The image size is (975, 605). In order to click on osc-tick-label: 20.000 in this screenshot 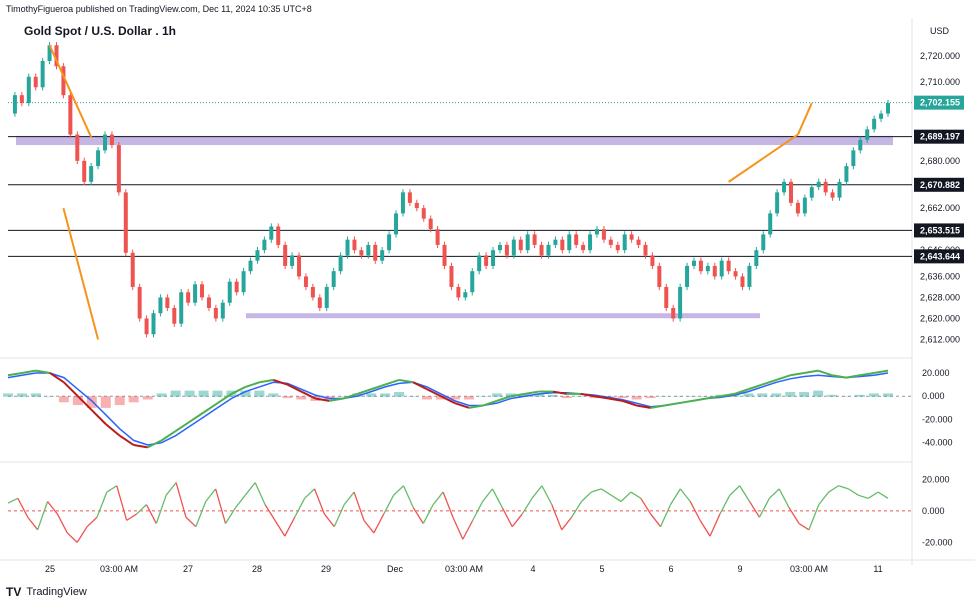, I will do `click(936, 373)`.